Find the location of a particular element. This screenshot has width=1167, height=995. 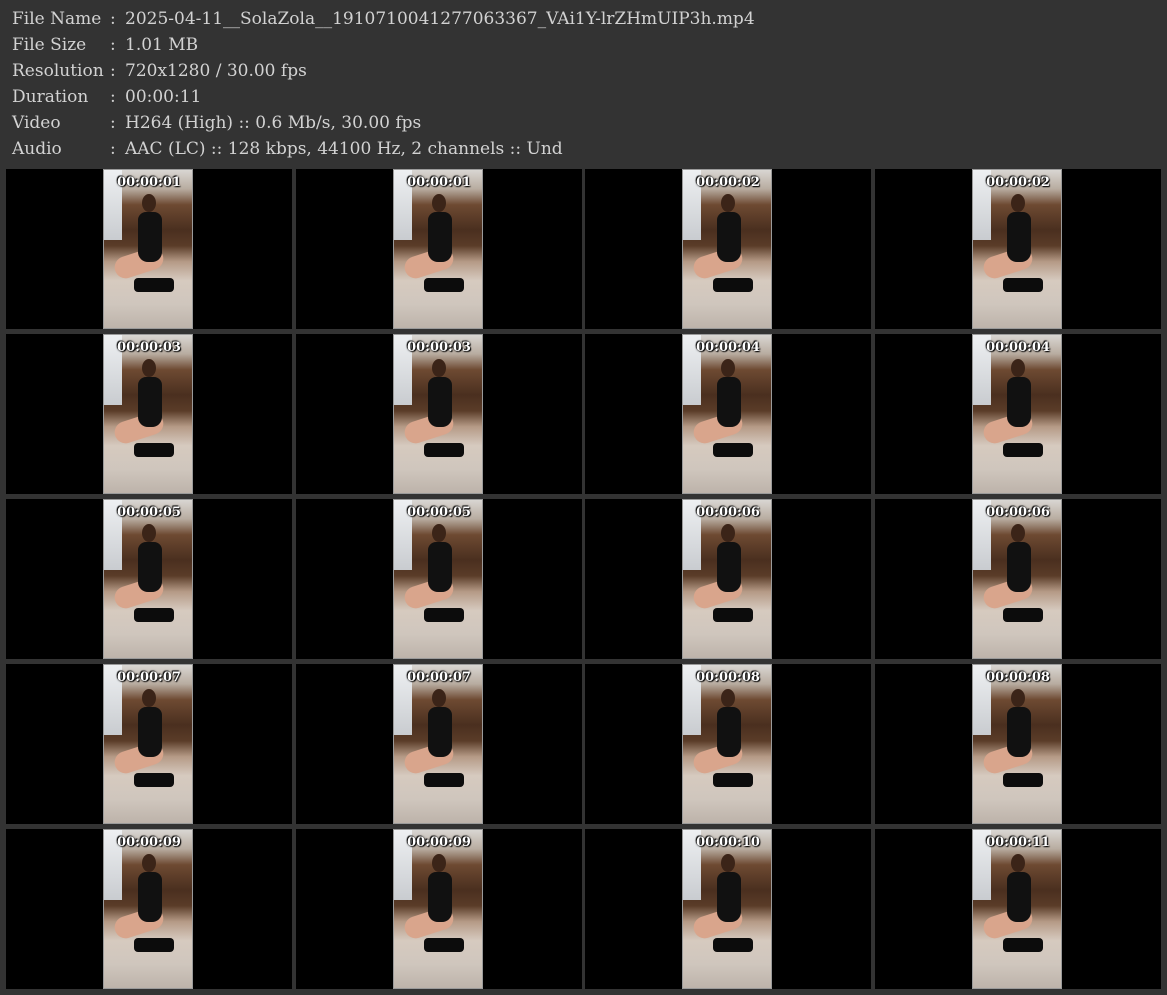

thumbnail-cell: 00:00:10 is located at coordinates (728, 909).